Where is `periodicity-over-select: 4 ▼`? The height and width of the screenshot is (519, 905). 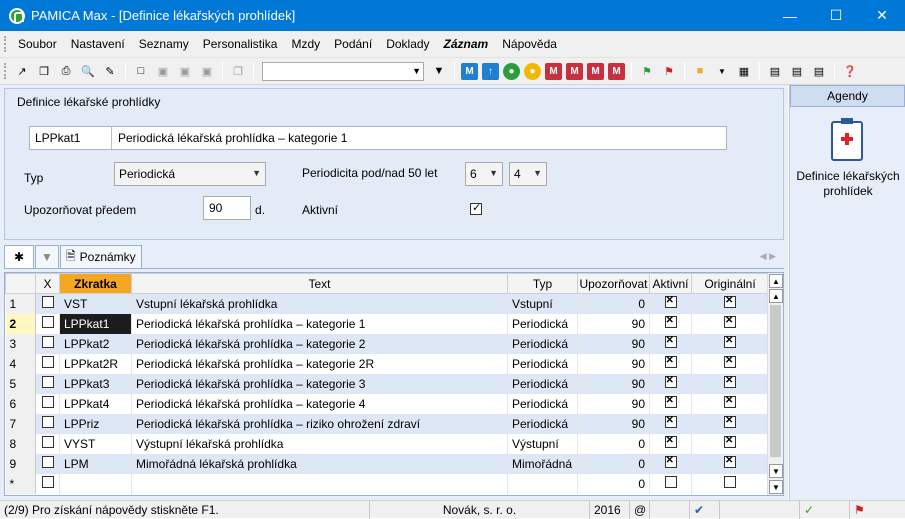 periodicity-over-select: 4 ▼ is located at coordinates (528, 174).